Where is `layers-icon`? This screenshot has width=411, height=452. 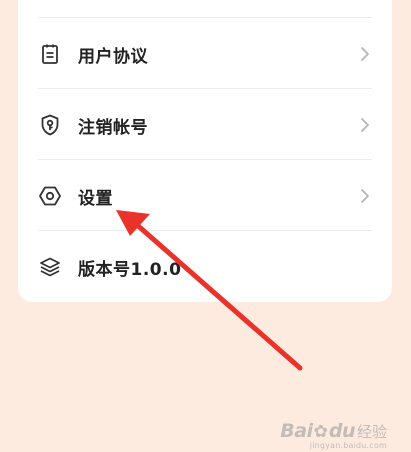
layers-icon is located at coordinates (50, 267).